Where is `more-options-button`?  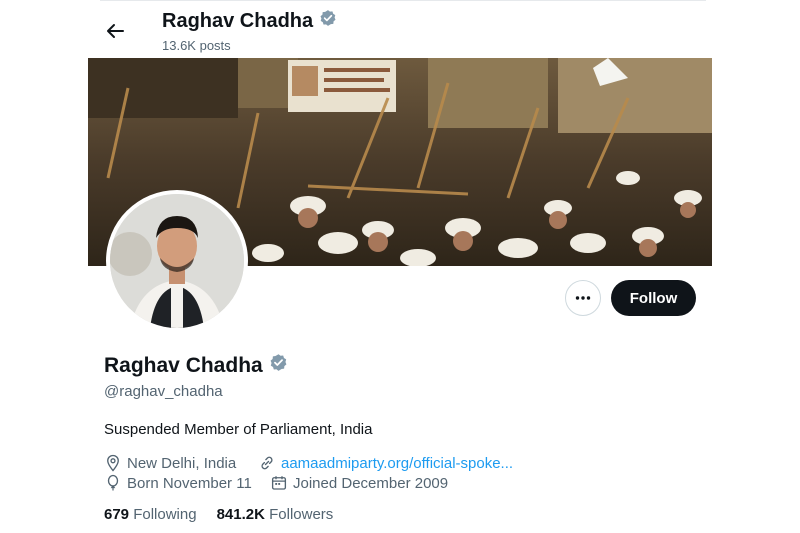
more-options-button is located at coordinates (583, 298).